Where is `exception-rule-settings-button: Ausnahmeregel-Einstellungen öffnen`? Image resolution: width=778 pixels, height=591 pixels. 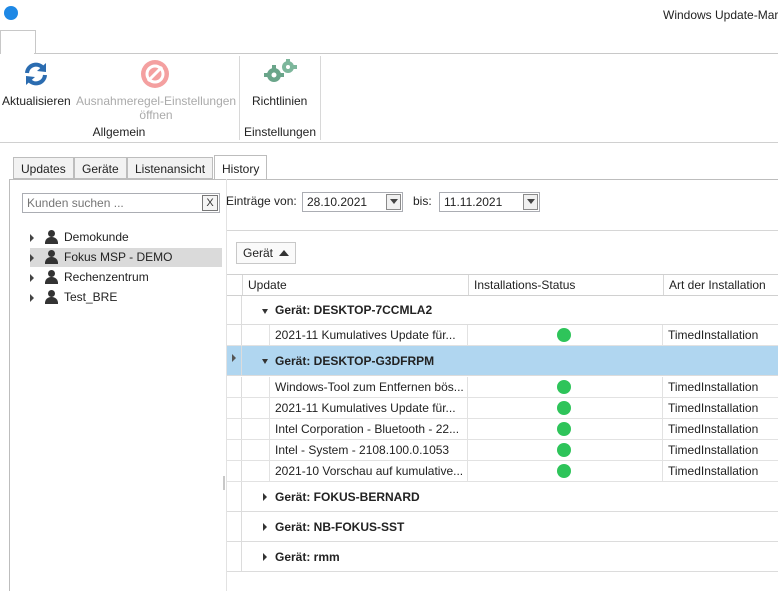
exception-rule-settings-button: Ausnahmeregel-Einstellungen öffnen is located at coordinates (156, 90).